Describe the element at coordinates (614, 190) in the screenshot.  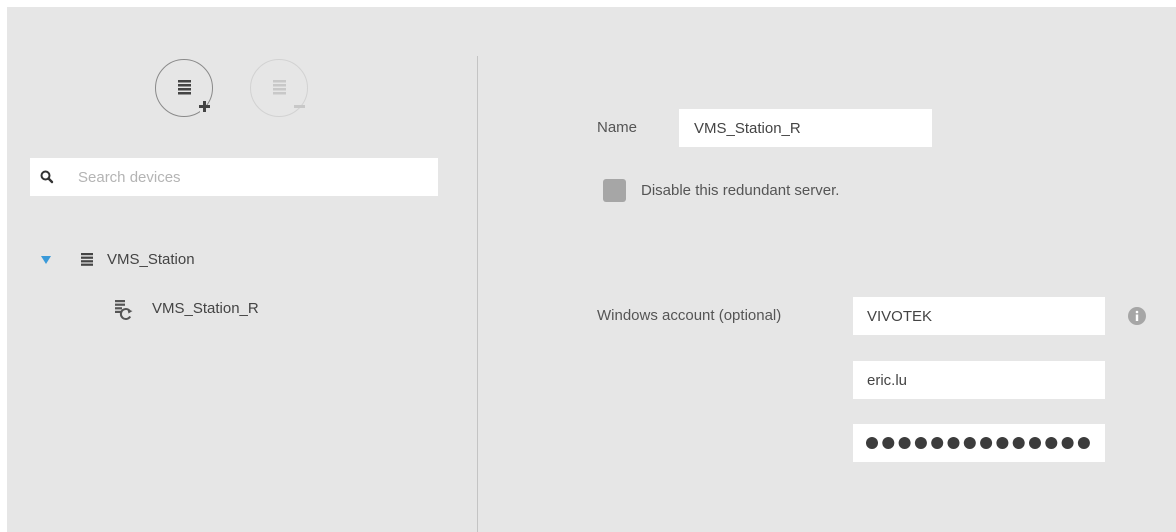
I see `disable-server-checkbox` at that location.